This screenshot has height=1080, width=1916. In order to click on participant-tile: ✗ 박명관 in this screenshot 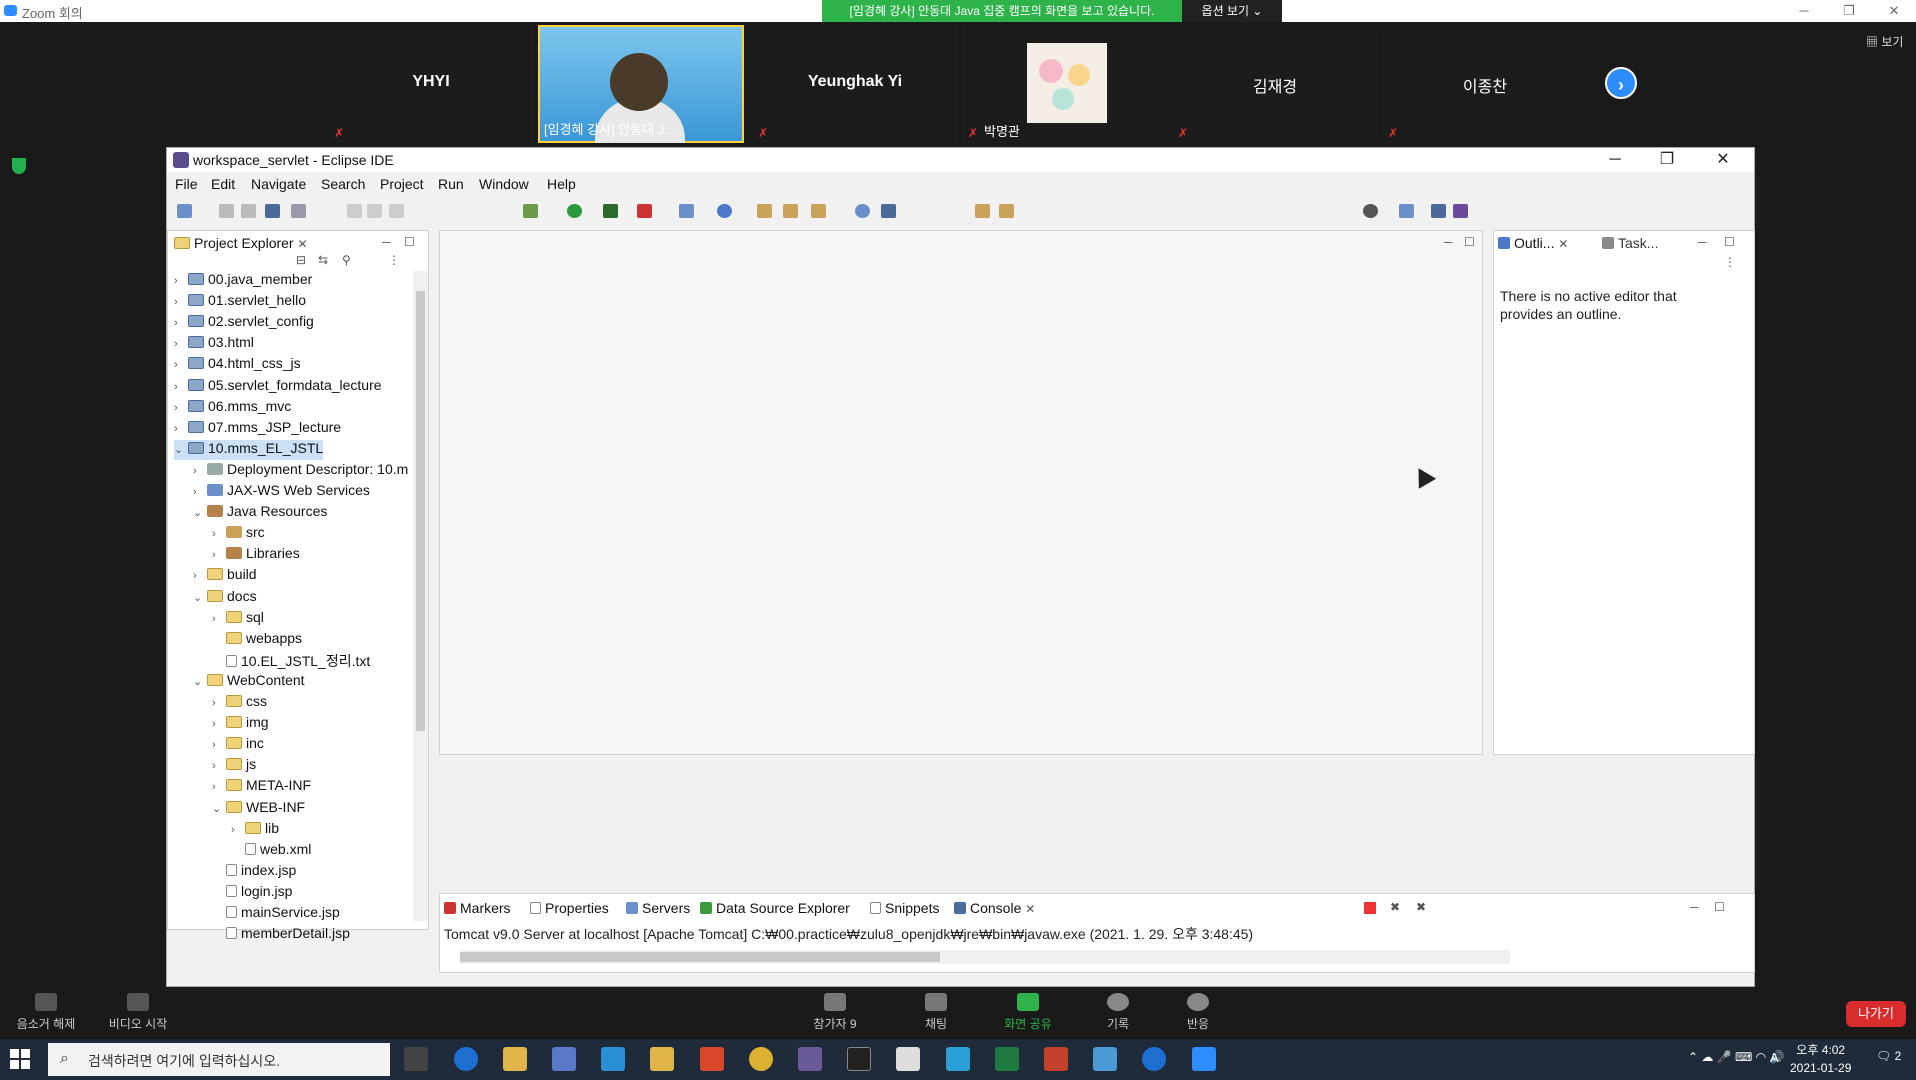, I will do `click(1065, 84)`.